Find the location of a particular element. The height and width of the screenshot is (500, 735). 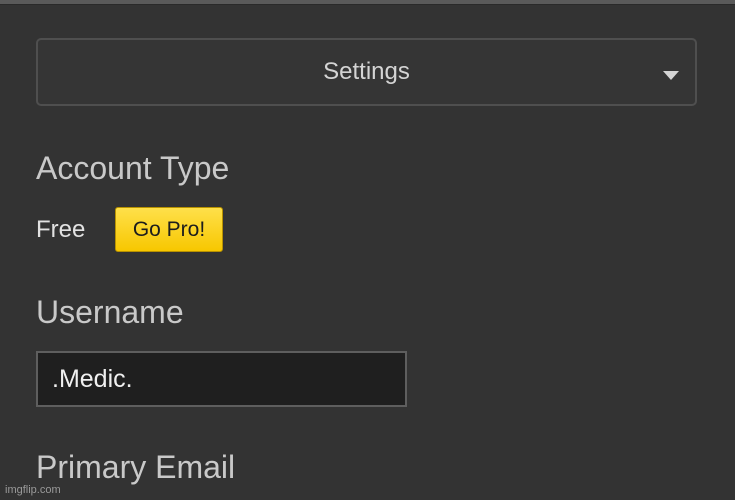

go-pro-button: Go Pro! is located at coordinates (169, 229).